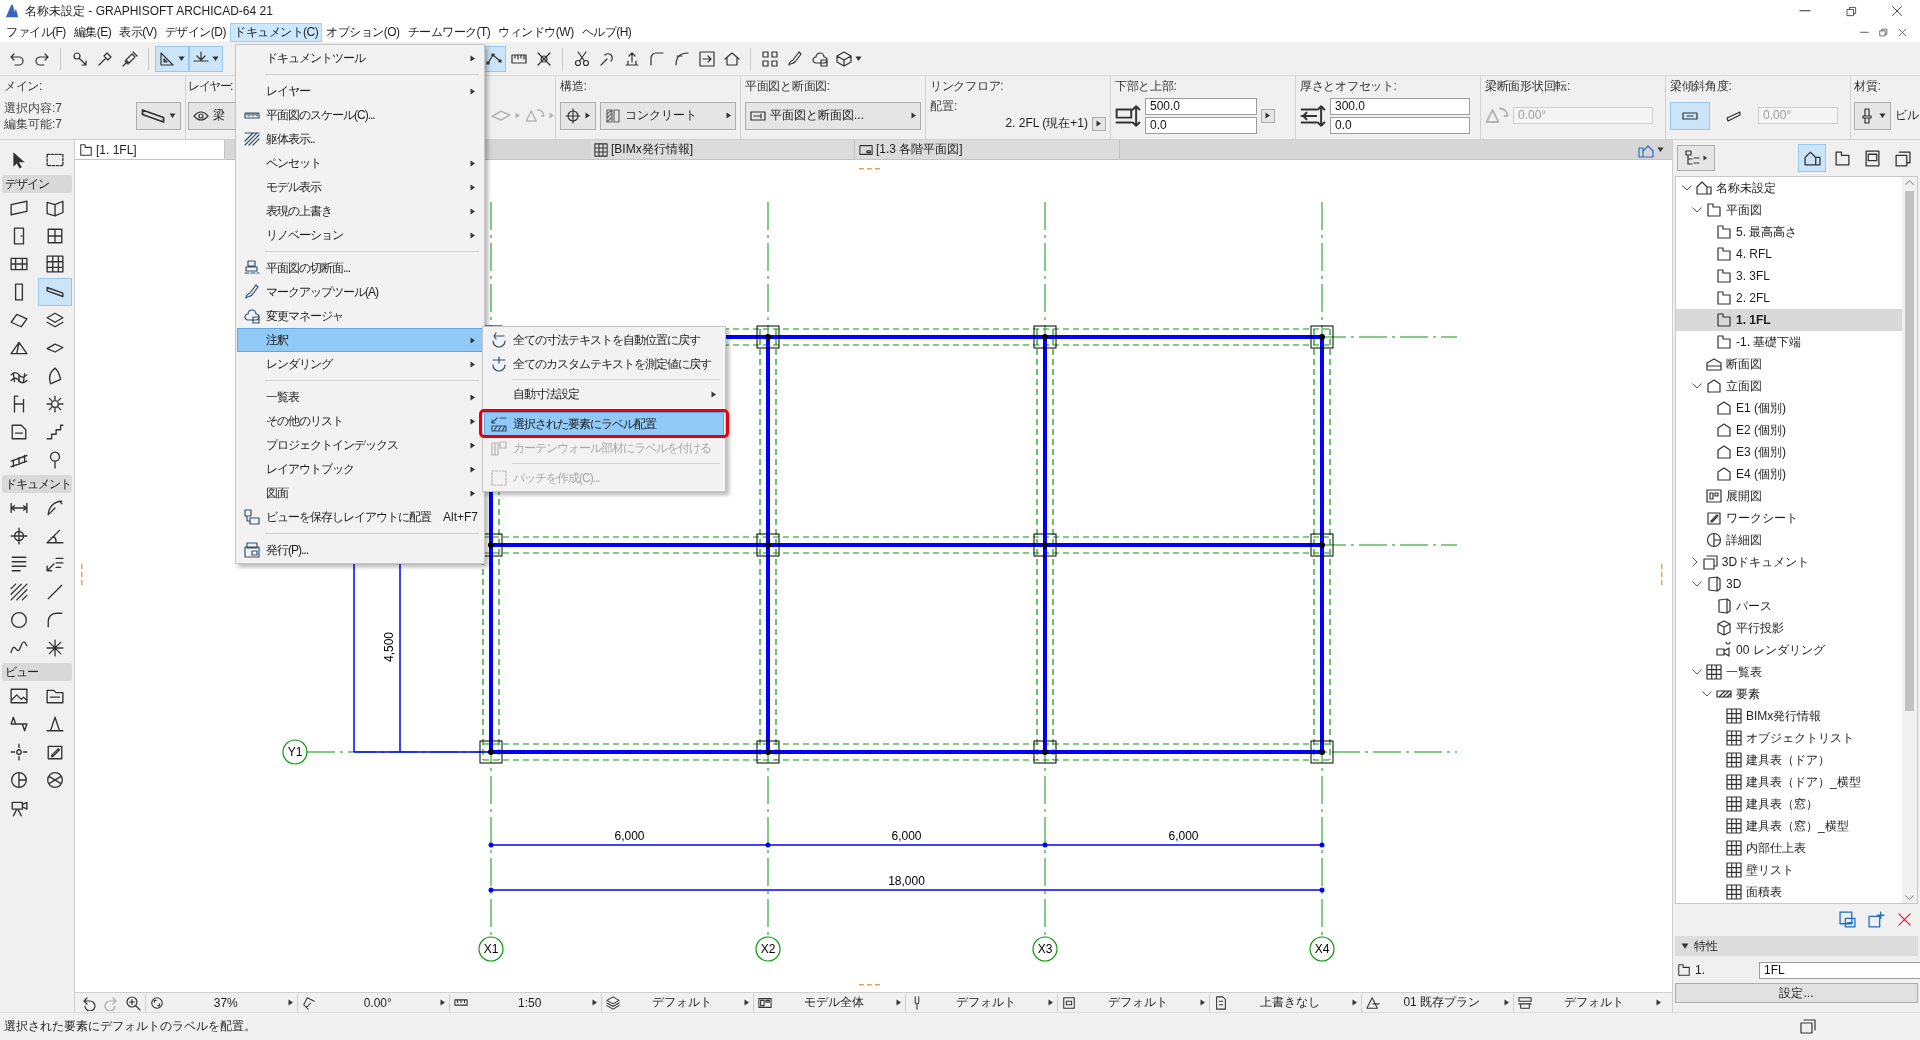 The width and height of the screenshot is (1920, 1040). I want to click on tree-item: 3Dドキュメント, so click(1789, 562).